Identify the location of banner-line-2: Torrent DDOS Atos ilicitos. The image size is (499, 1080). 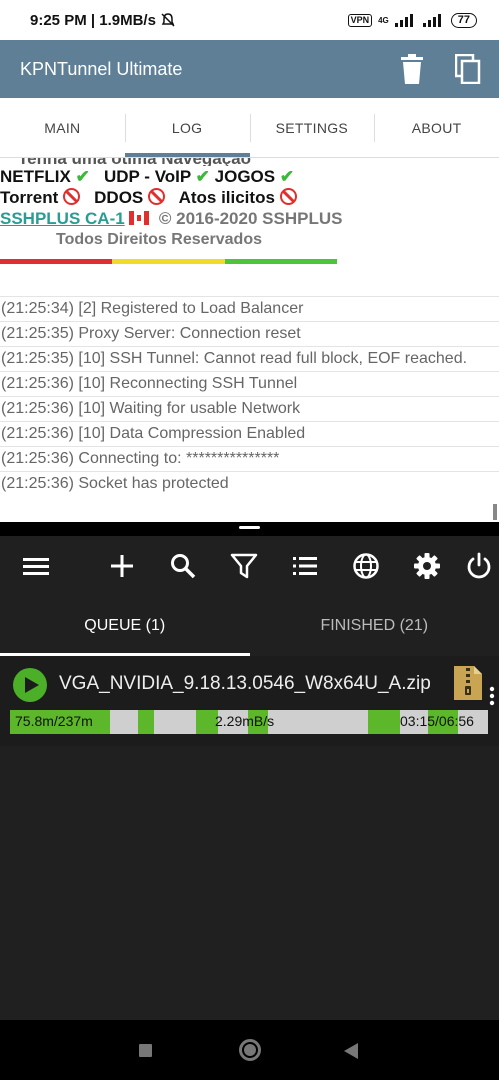
(249, 197).